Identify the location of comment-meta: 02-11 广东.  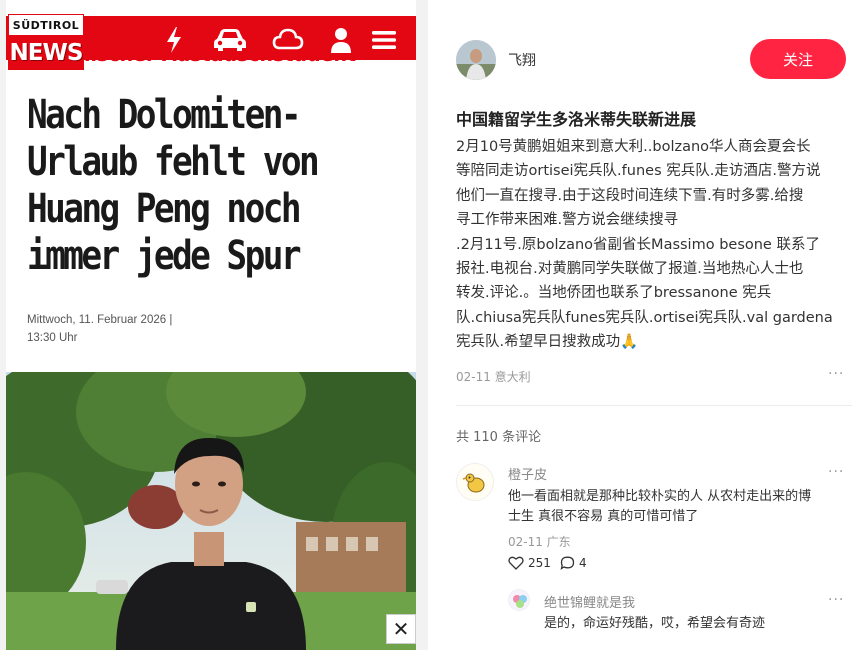
(539, 542).